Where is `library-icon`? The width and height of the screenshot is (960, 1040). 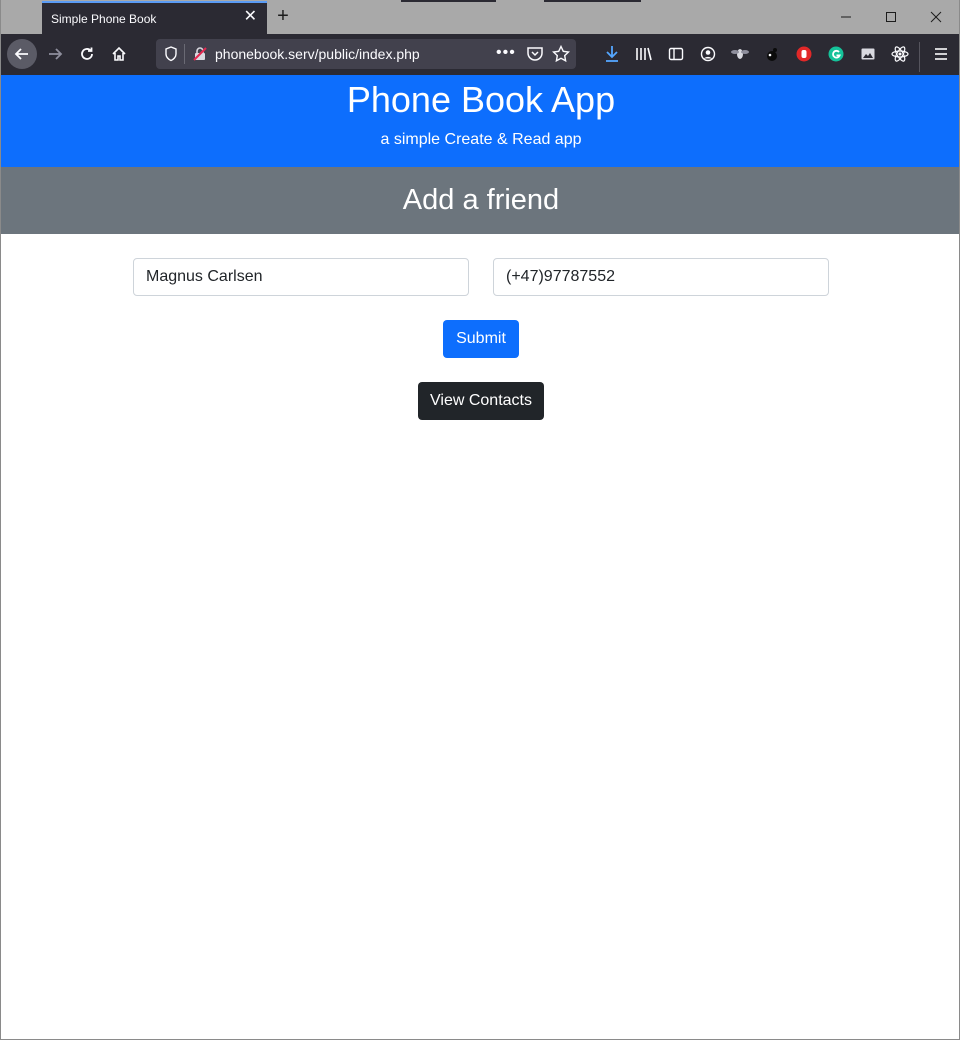
library-icon is located at coordinates (644, 54).